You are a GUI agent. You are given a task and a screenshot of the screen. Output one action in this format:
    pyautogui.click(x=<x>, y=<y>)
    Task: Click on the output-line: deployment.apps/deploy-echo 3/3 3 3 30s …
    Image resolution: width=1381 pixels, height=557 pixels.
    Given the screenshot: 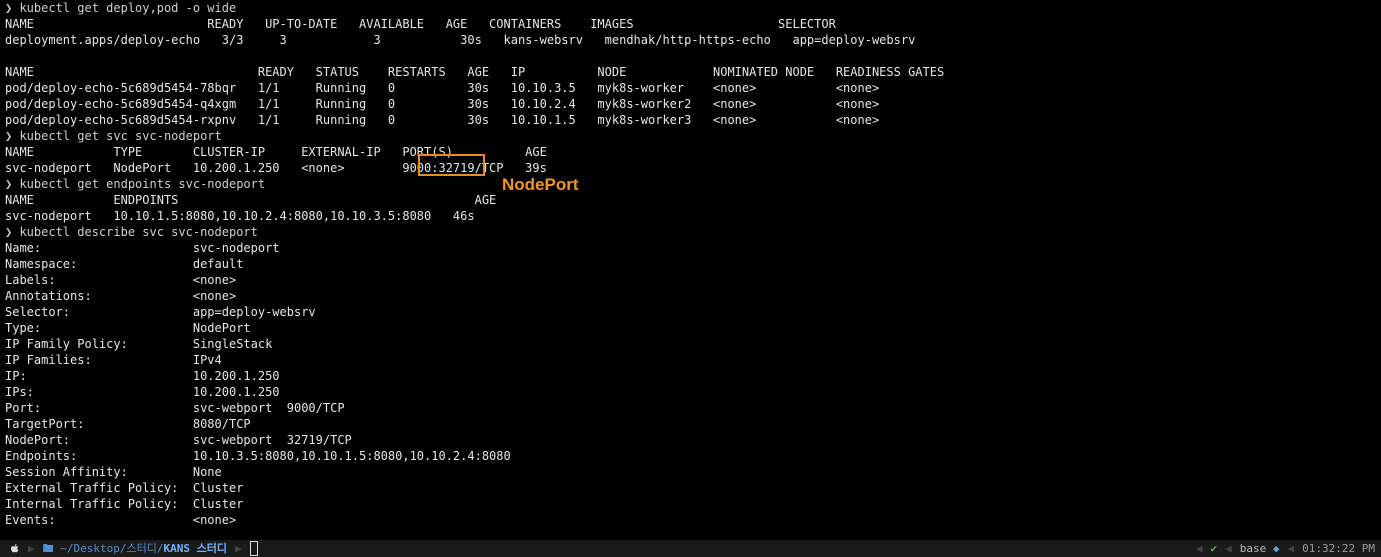 What is the action you would take?
    pyautogui.click(x=460, y=40)
    